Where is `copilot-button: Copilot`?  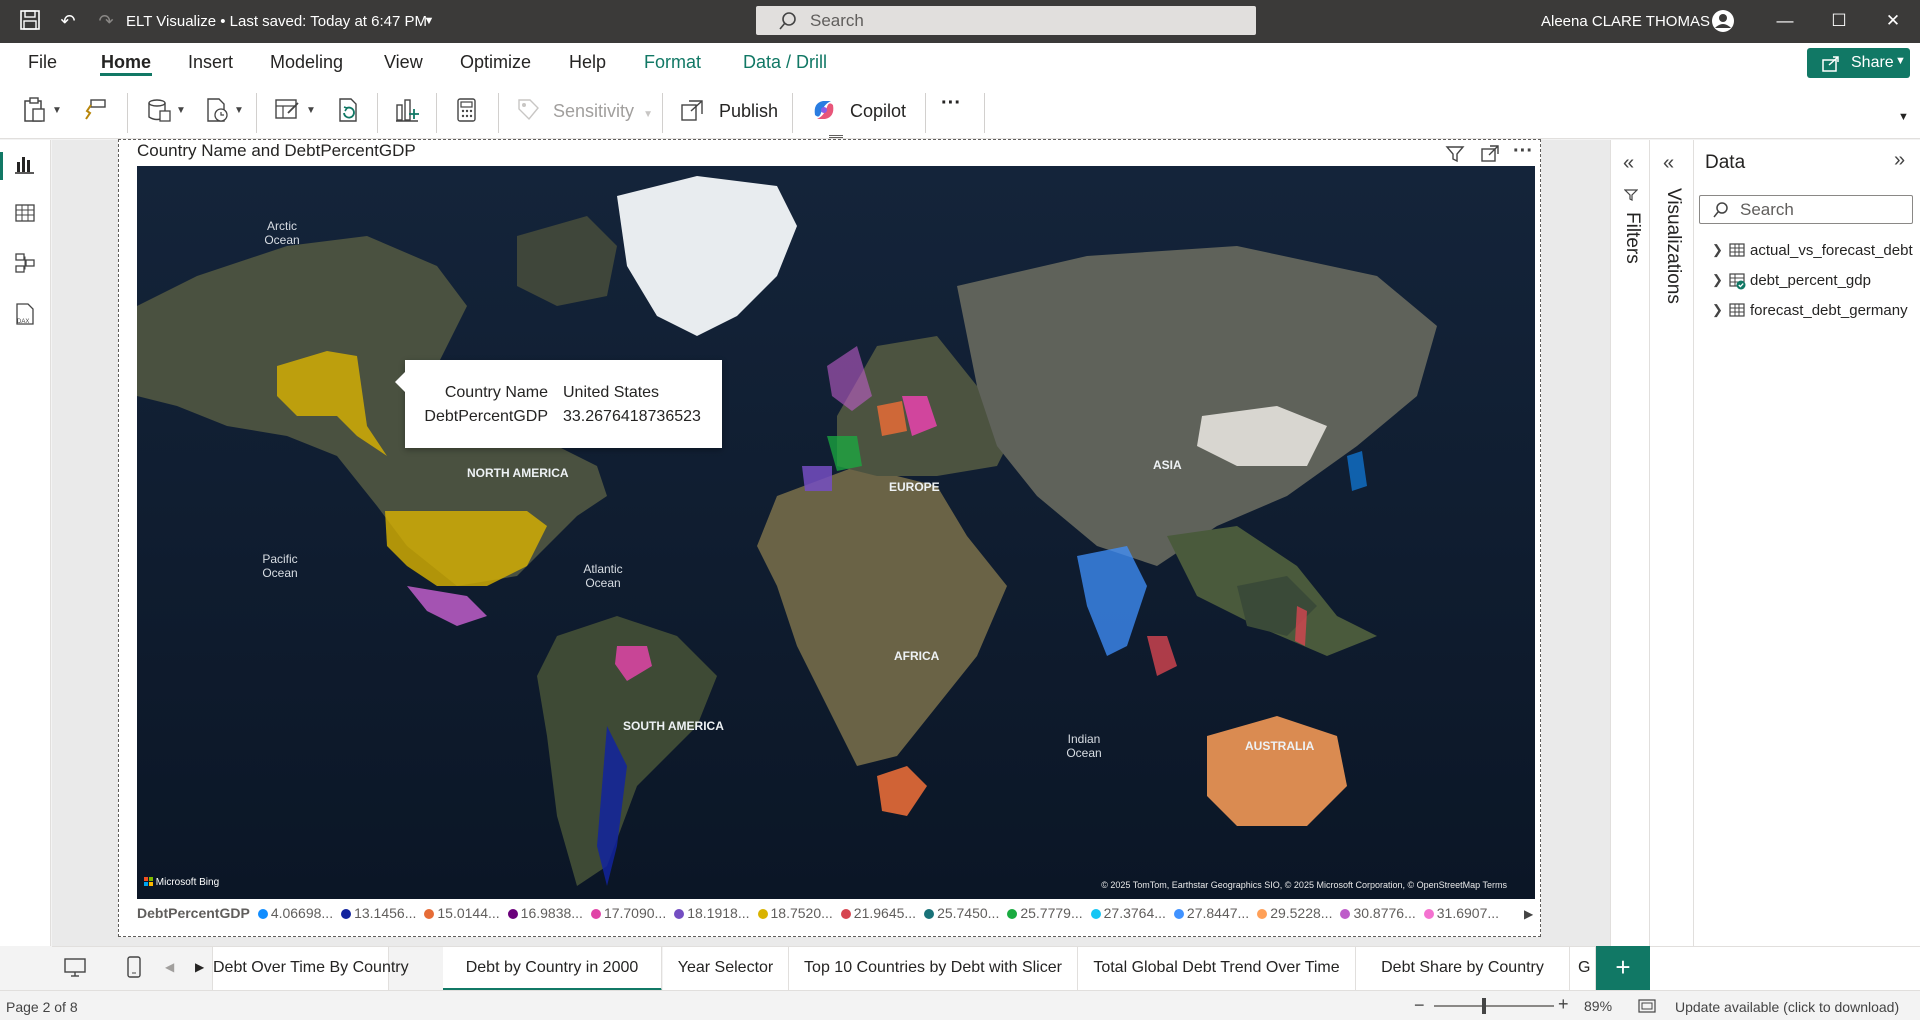 copilot-button: Copilot is located at coordinates (858, 112).